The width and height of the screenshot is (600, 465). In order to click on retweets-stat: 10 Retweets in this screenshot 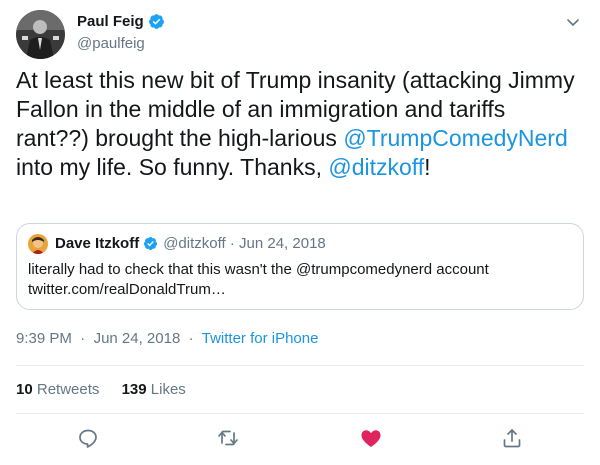, I will do `click(57, 389)`.